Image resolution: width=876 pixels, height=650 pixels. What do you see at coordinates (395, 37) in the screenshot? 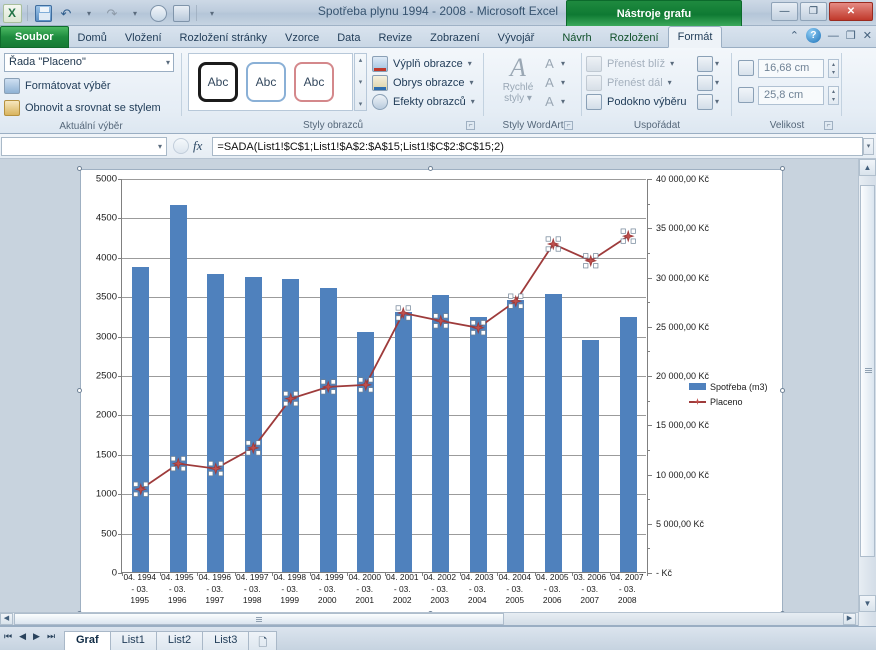
I see `tab-revize: Revize` at bounding box center [395, 37].